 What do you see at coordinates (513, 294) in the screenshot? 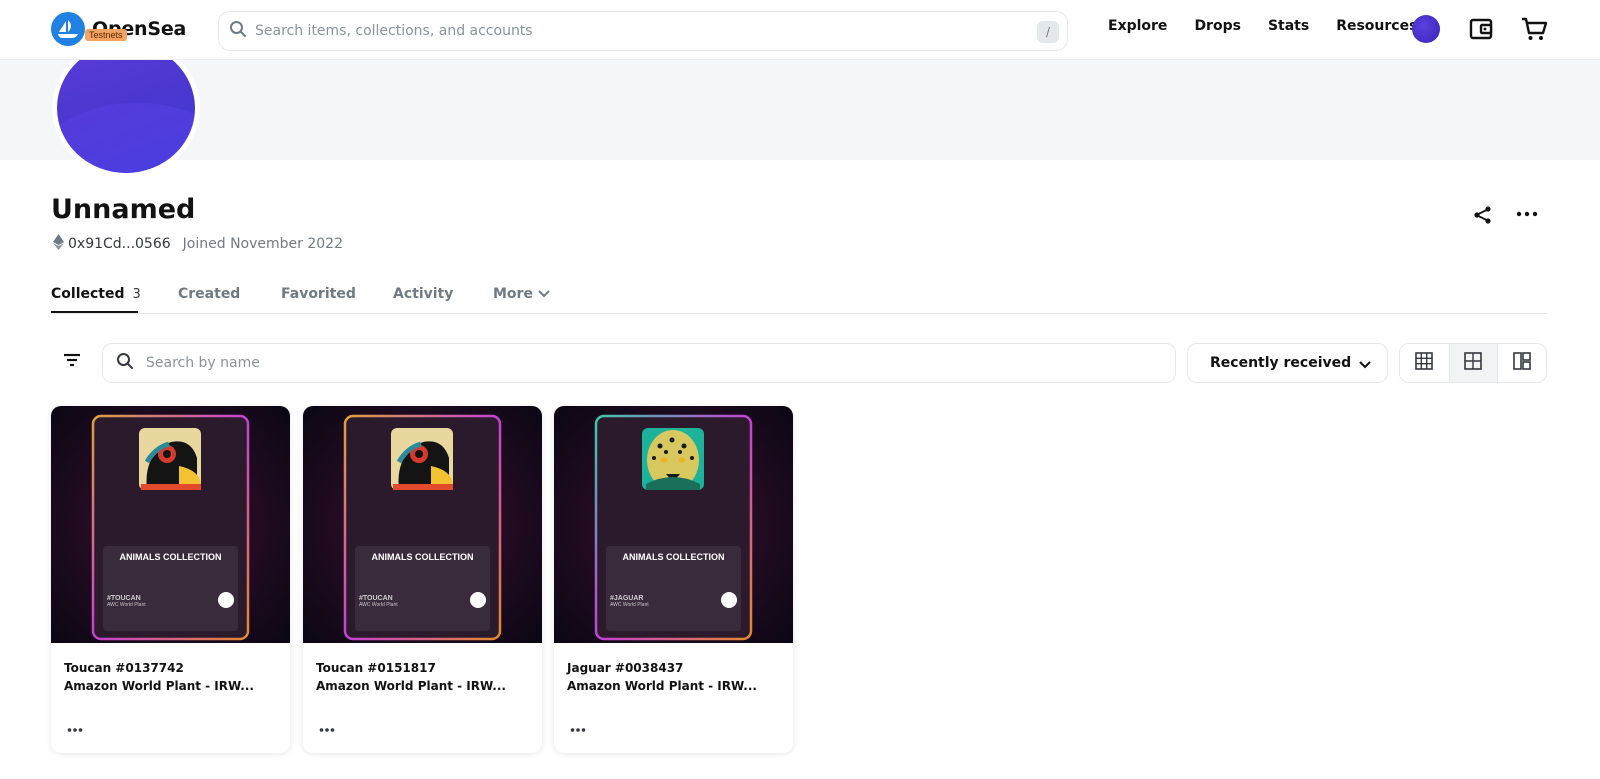
I see `tab-more-label: More` at bounding box center [513, 294].